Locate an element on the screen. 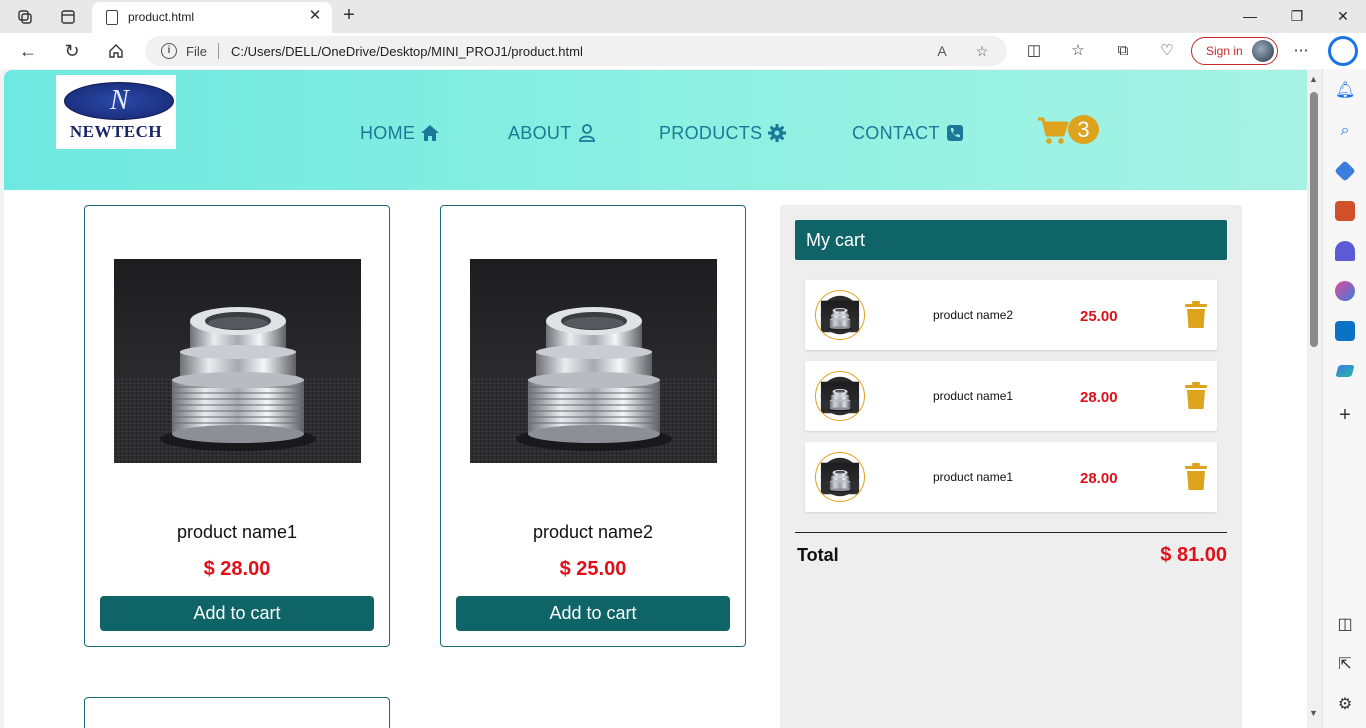 This screenshot has width=1366, height=728. games-icon is located at coordinates (1345, 251).